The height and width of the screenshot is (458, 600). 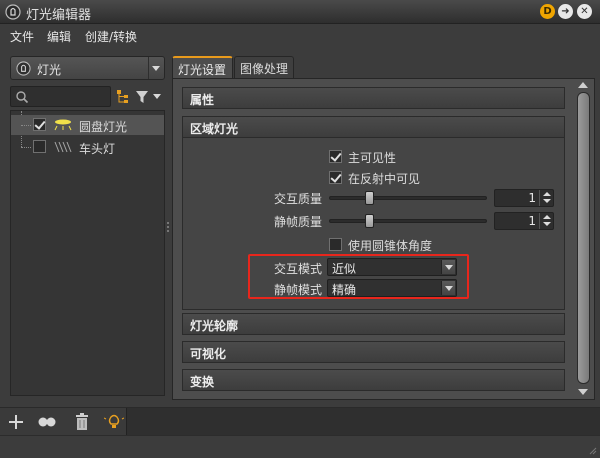 What do you see at coordinates (16, 422) in the screenshot?
I see `add-icon` at bounding box center [16, 422].